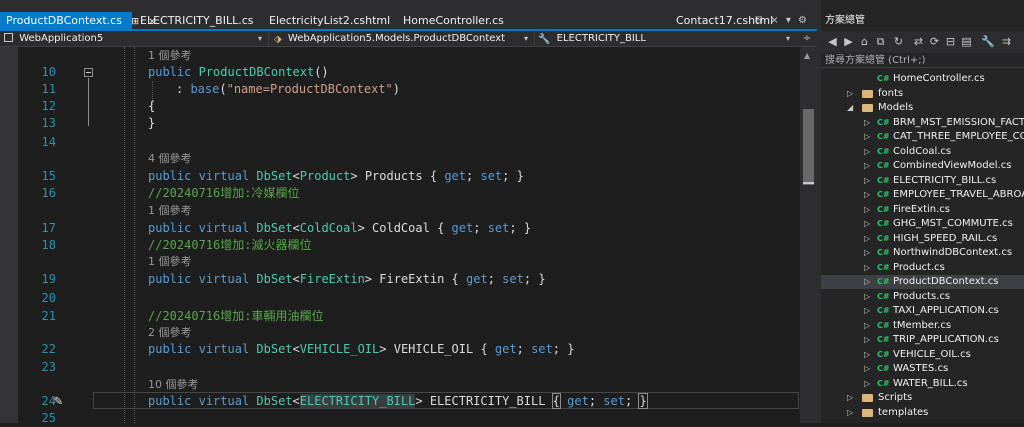 Image resolution: width=1024 pixels, height=427 pixels. I want to click on chevron-down-icon: ▾, so click(788, 20).